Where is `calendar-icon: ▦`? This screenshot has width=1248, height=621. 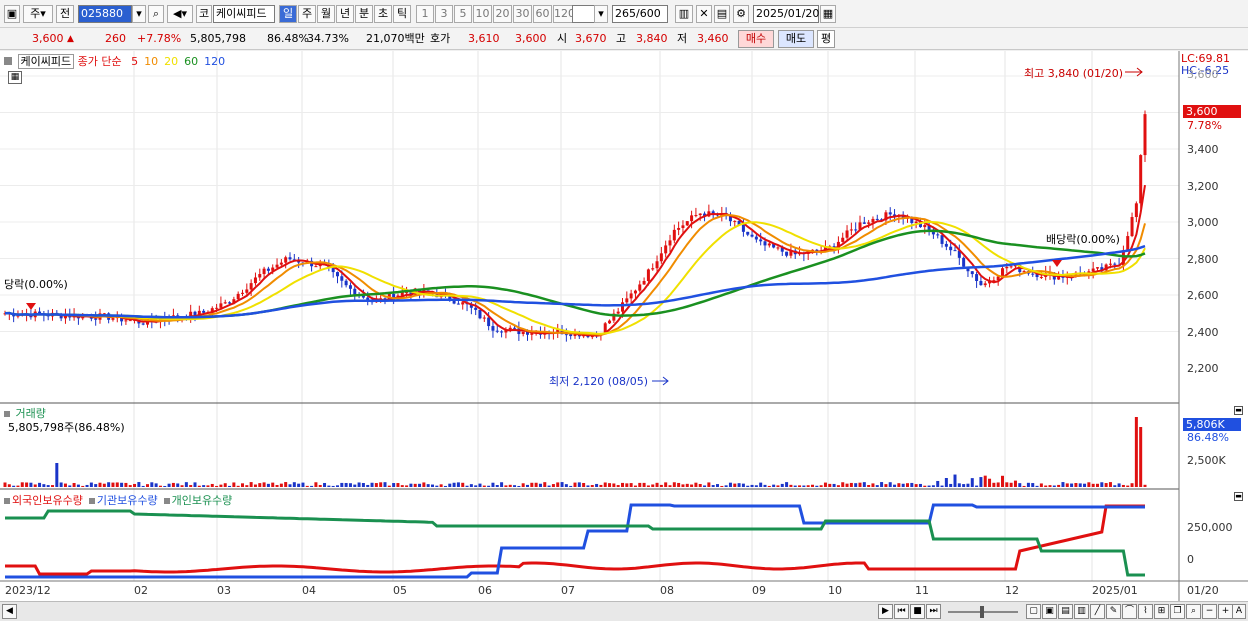
calendar-icon: ▦ is located at coordinates (828, 14).